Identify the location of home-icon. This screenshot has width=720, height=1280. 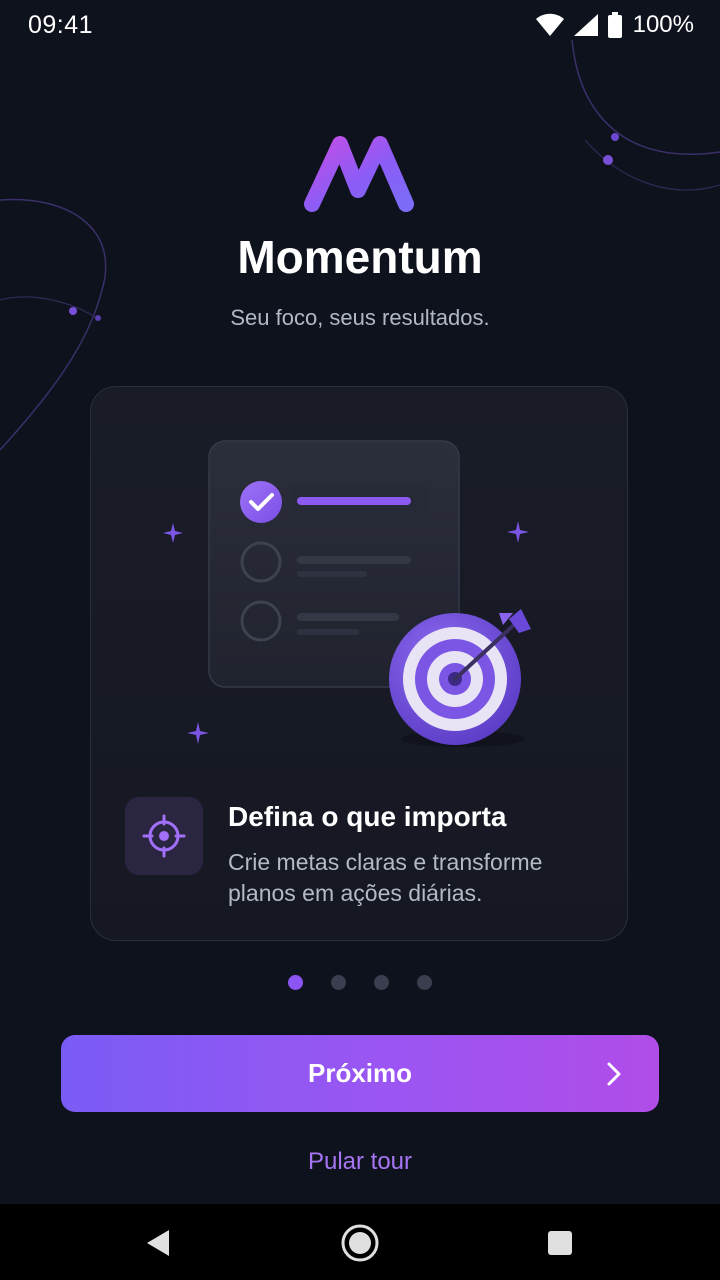
(360, 1243).